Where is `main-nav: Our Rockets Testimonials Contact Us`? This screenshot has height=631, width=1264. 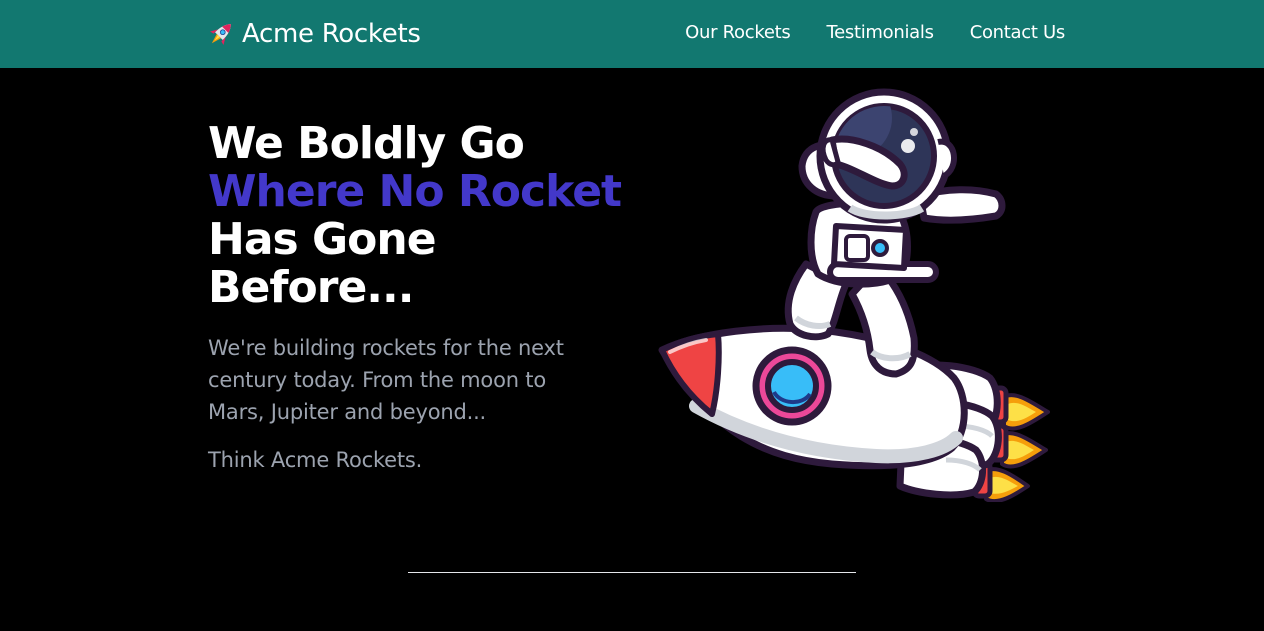 main-nav: Our Rockets Testimonials Contact Us is located at coordinates (875, 32).